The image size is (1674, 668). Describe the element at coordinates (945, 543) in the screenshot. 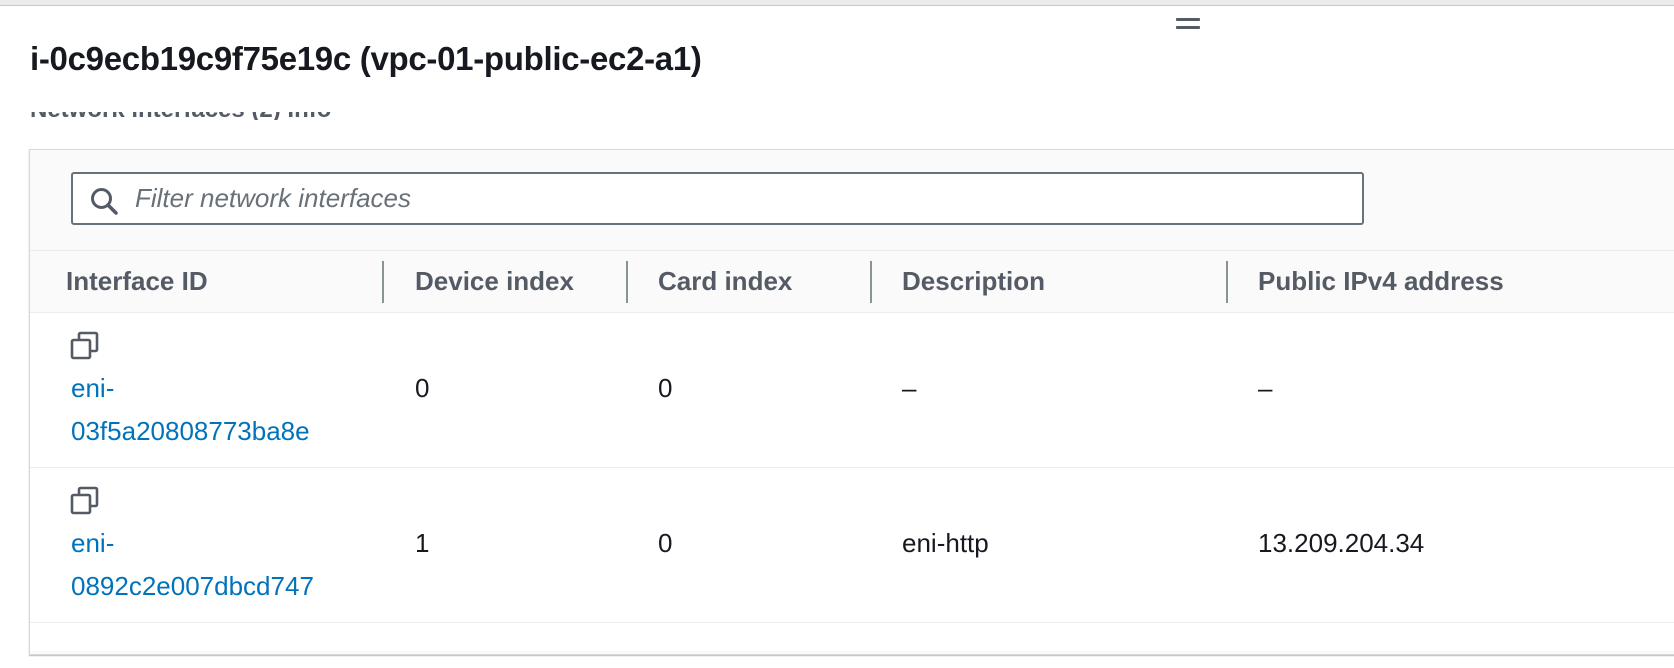

I see `description-cell: eni-http` at that location.